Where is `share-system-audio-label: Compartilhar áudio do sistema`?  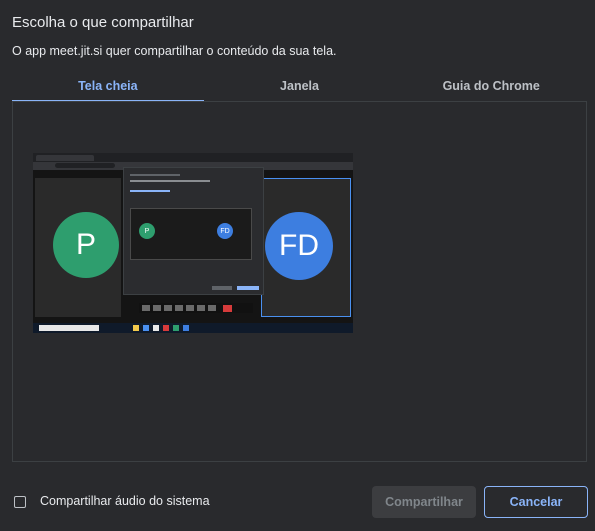
share-system-audio-label: Compartilhar áudio do sistema is located at coordinates (125, 501).